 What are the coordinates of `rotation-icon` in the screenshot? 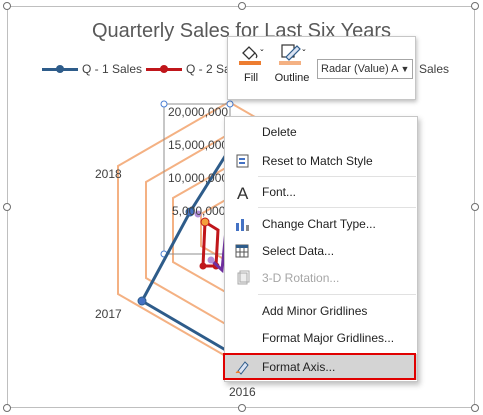 It's located at (243, 277).